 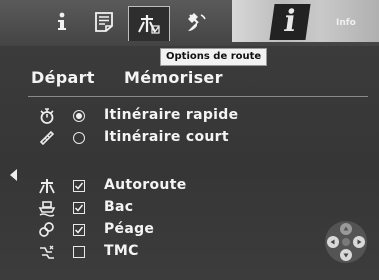 I want to click on option-ferry: Bac, so click(x=189, y=208).